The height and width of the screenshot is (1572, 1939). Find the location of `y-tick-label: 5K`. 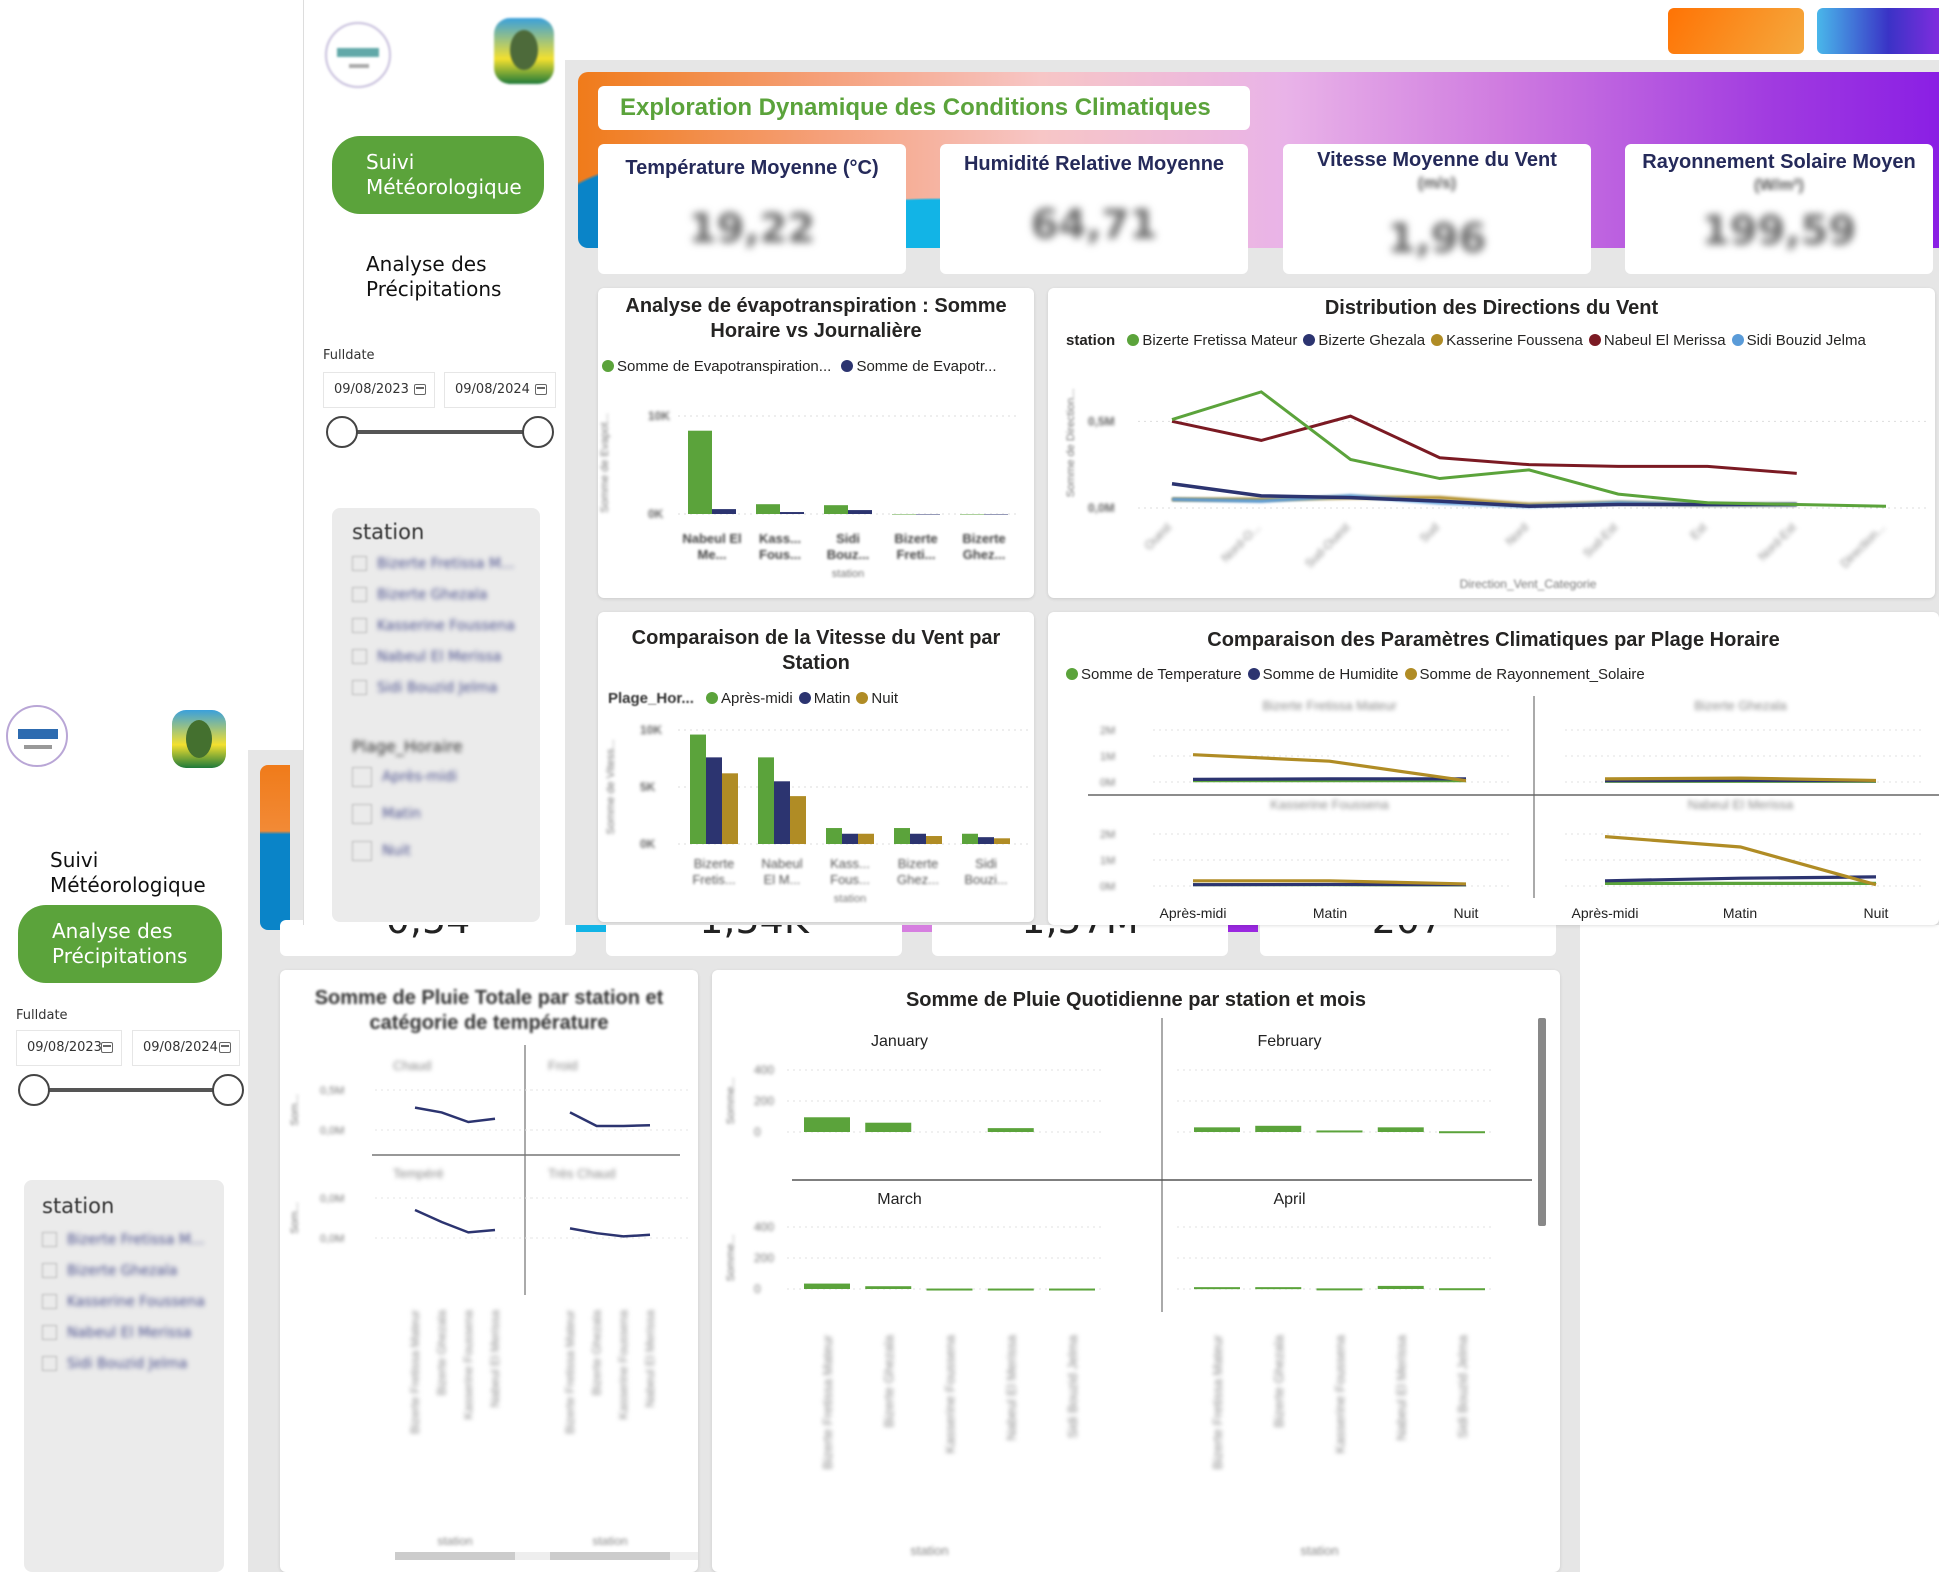

y-tick-label: 5K is located at coordinates (648, 787).